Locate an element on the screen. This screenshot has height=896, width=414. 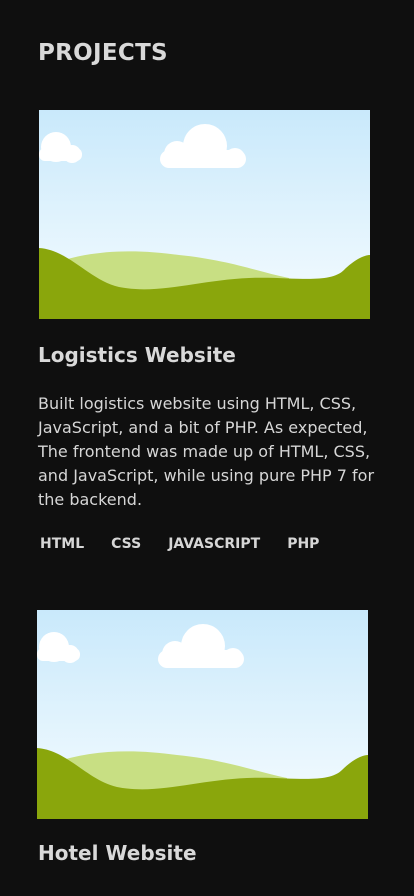
project-title: Logistics Website is located at coordinates (137, 355).